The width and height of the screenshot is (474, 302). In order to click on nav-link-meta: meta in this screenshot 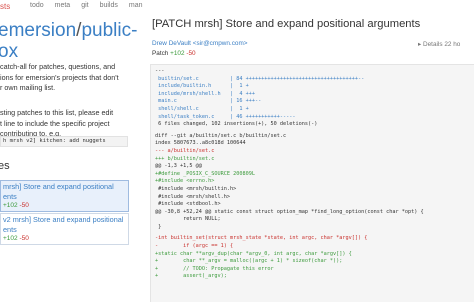, I will do `click(63, 5)`.